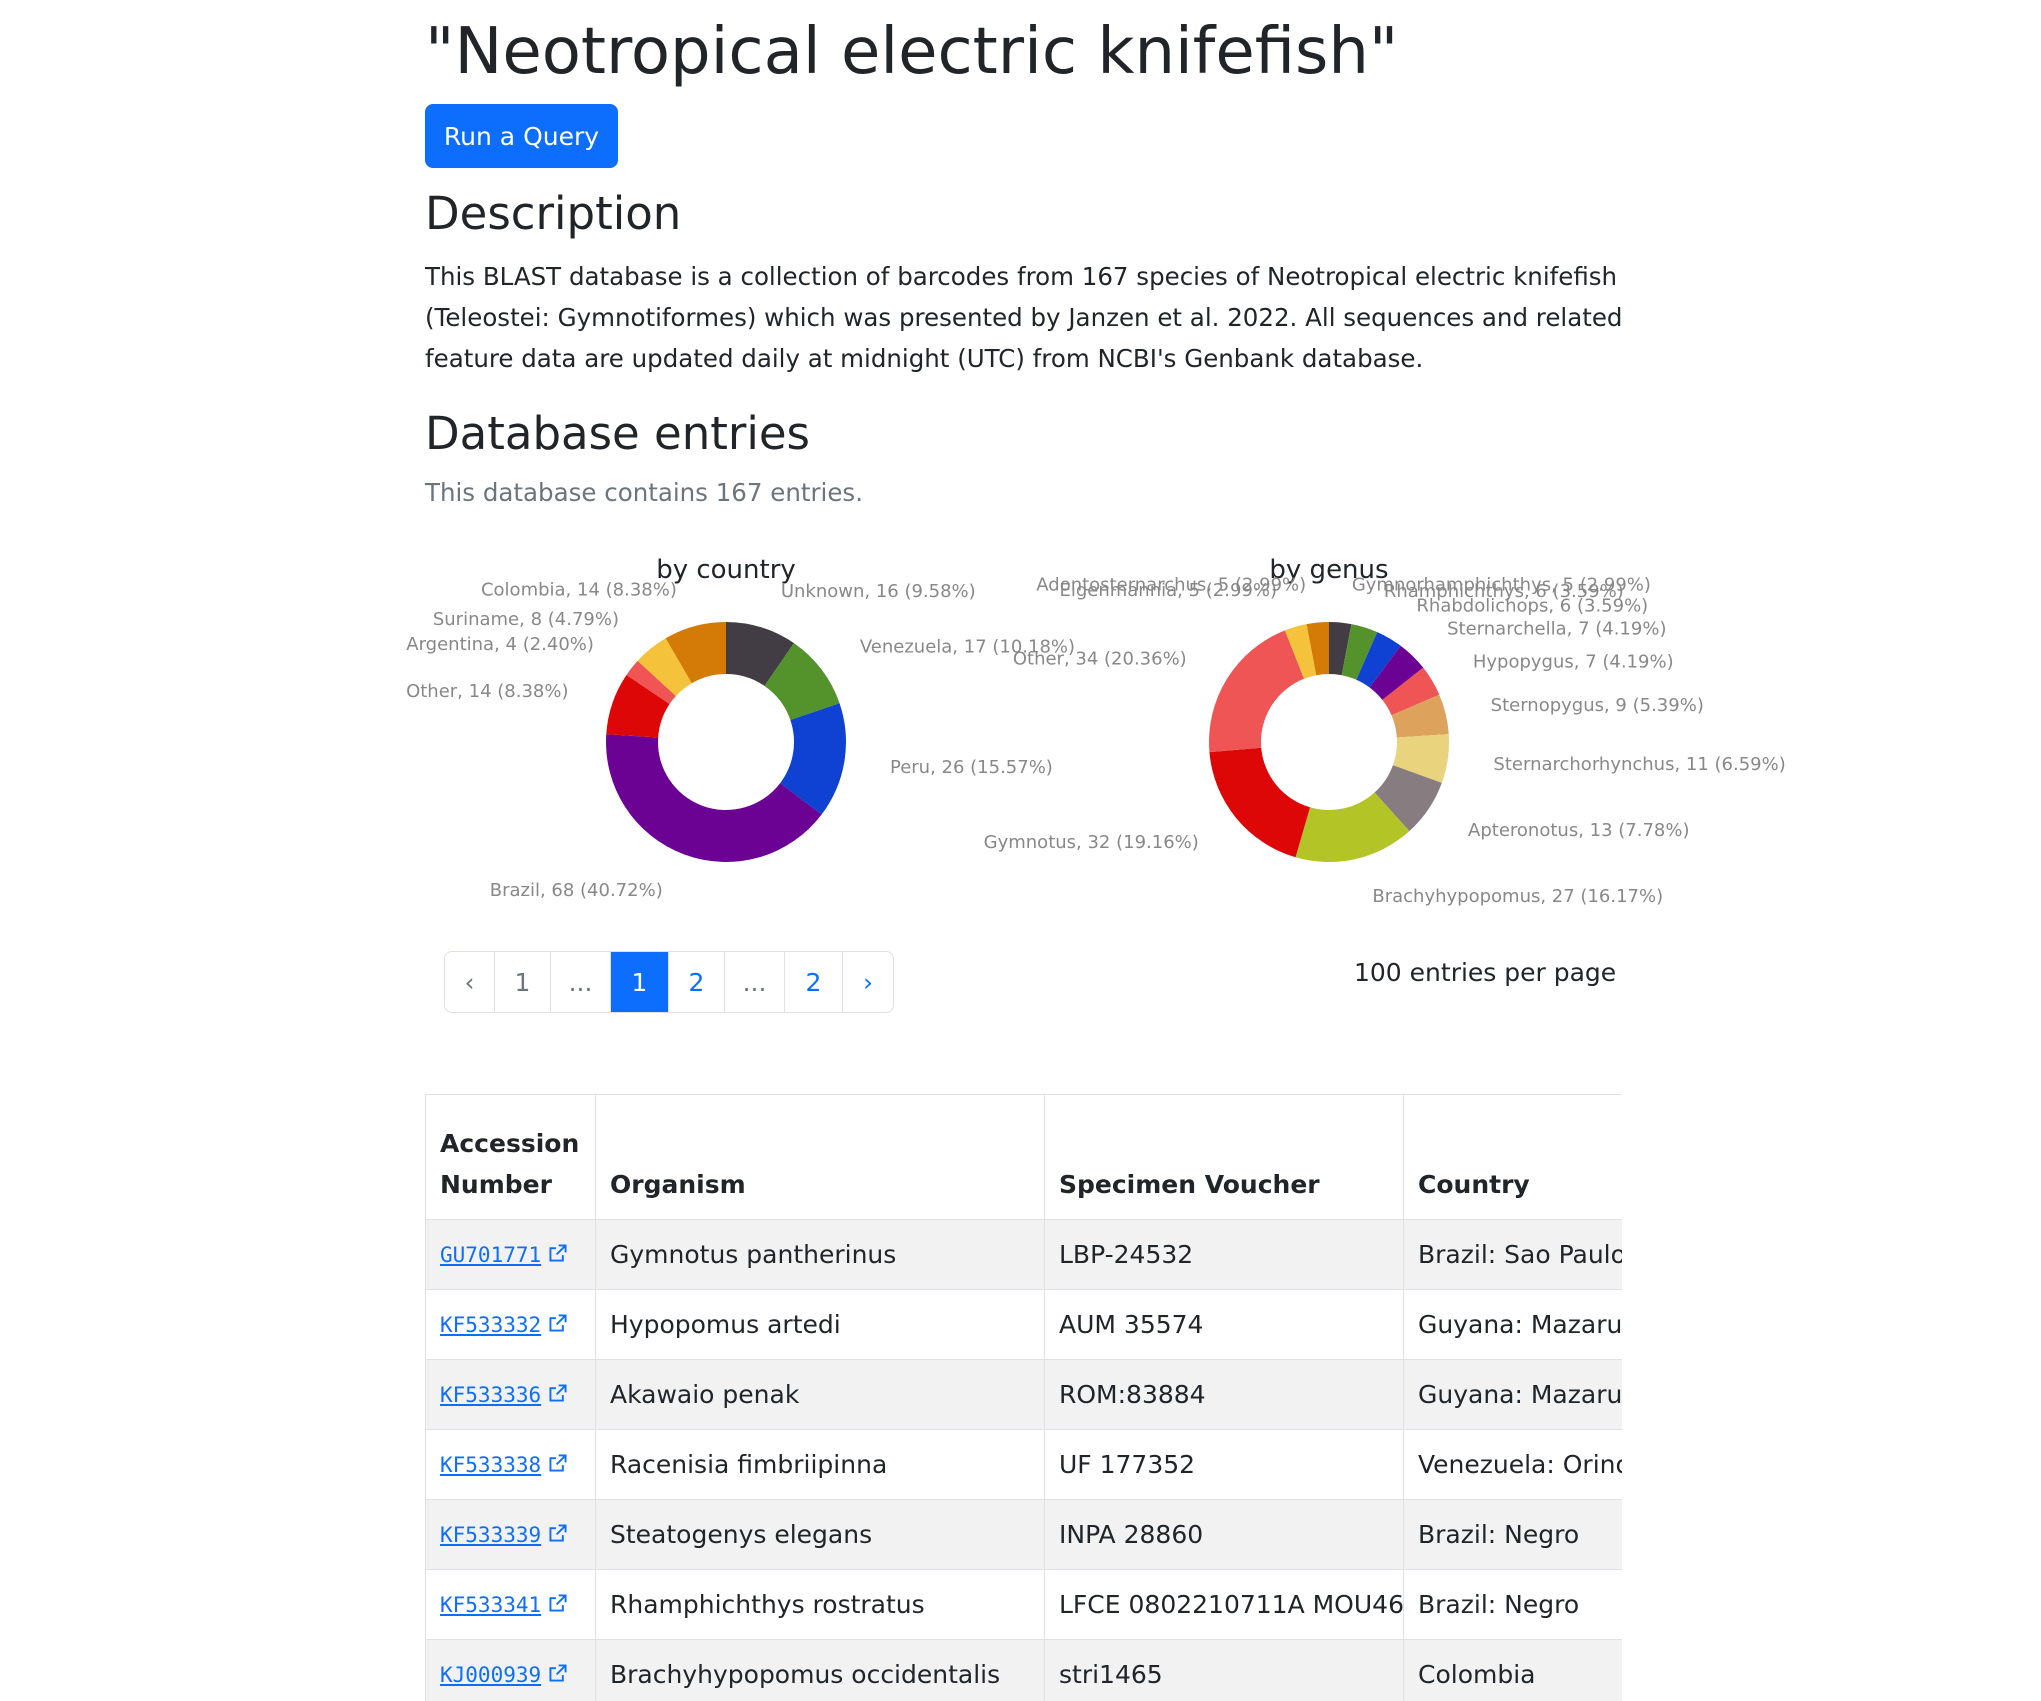 The height and width of the screenshot is (1701, 2041). I want to click on pie-label-adontosternarchus: Adontosternarchus, 5 (2.99%), so click(1171, 585).